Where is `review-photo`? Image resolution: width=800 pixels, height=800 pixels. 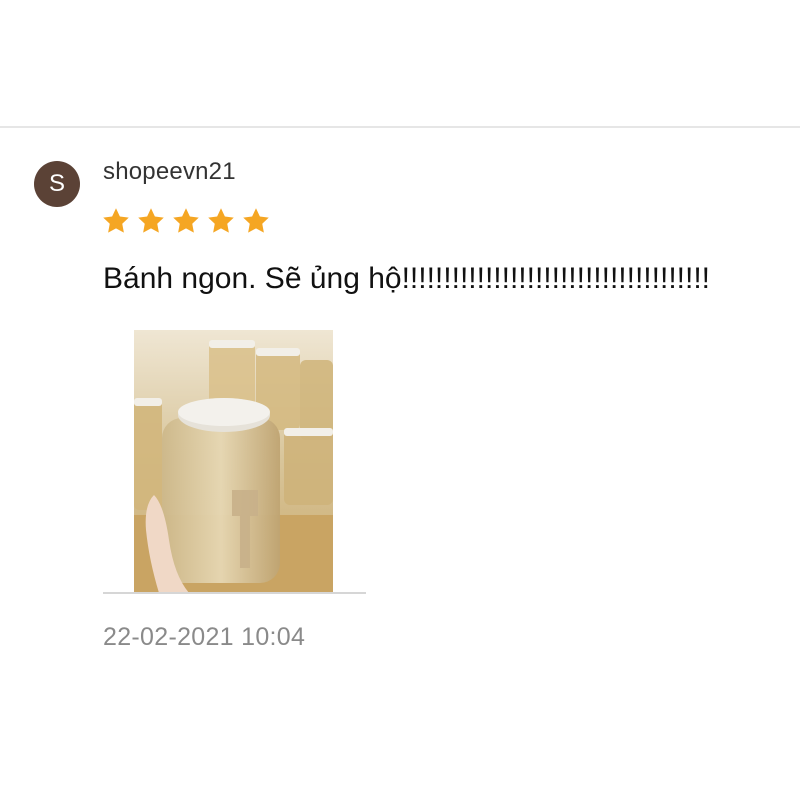 review-photo is located at coordinates (233, 461).